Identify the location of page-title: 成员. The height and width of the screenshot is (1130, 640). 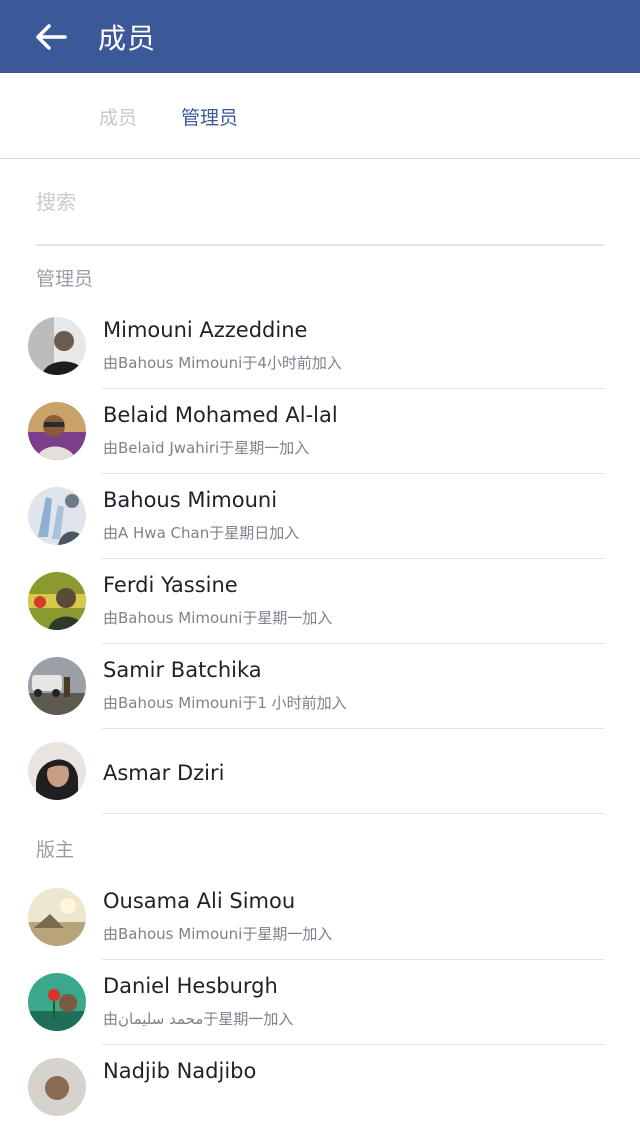
(127, 38).